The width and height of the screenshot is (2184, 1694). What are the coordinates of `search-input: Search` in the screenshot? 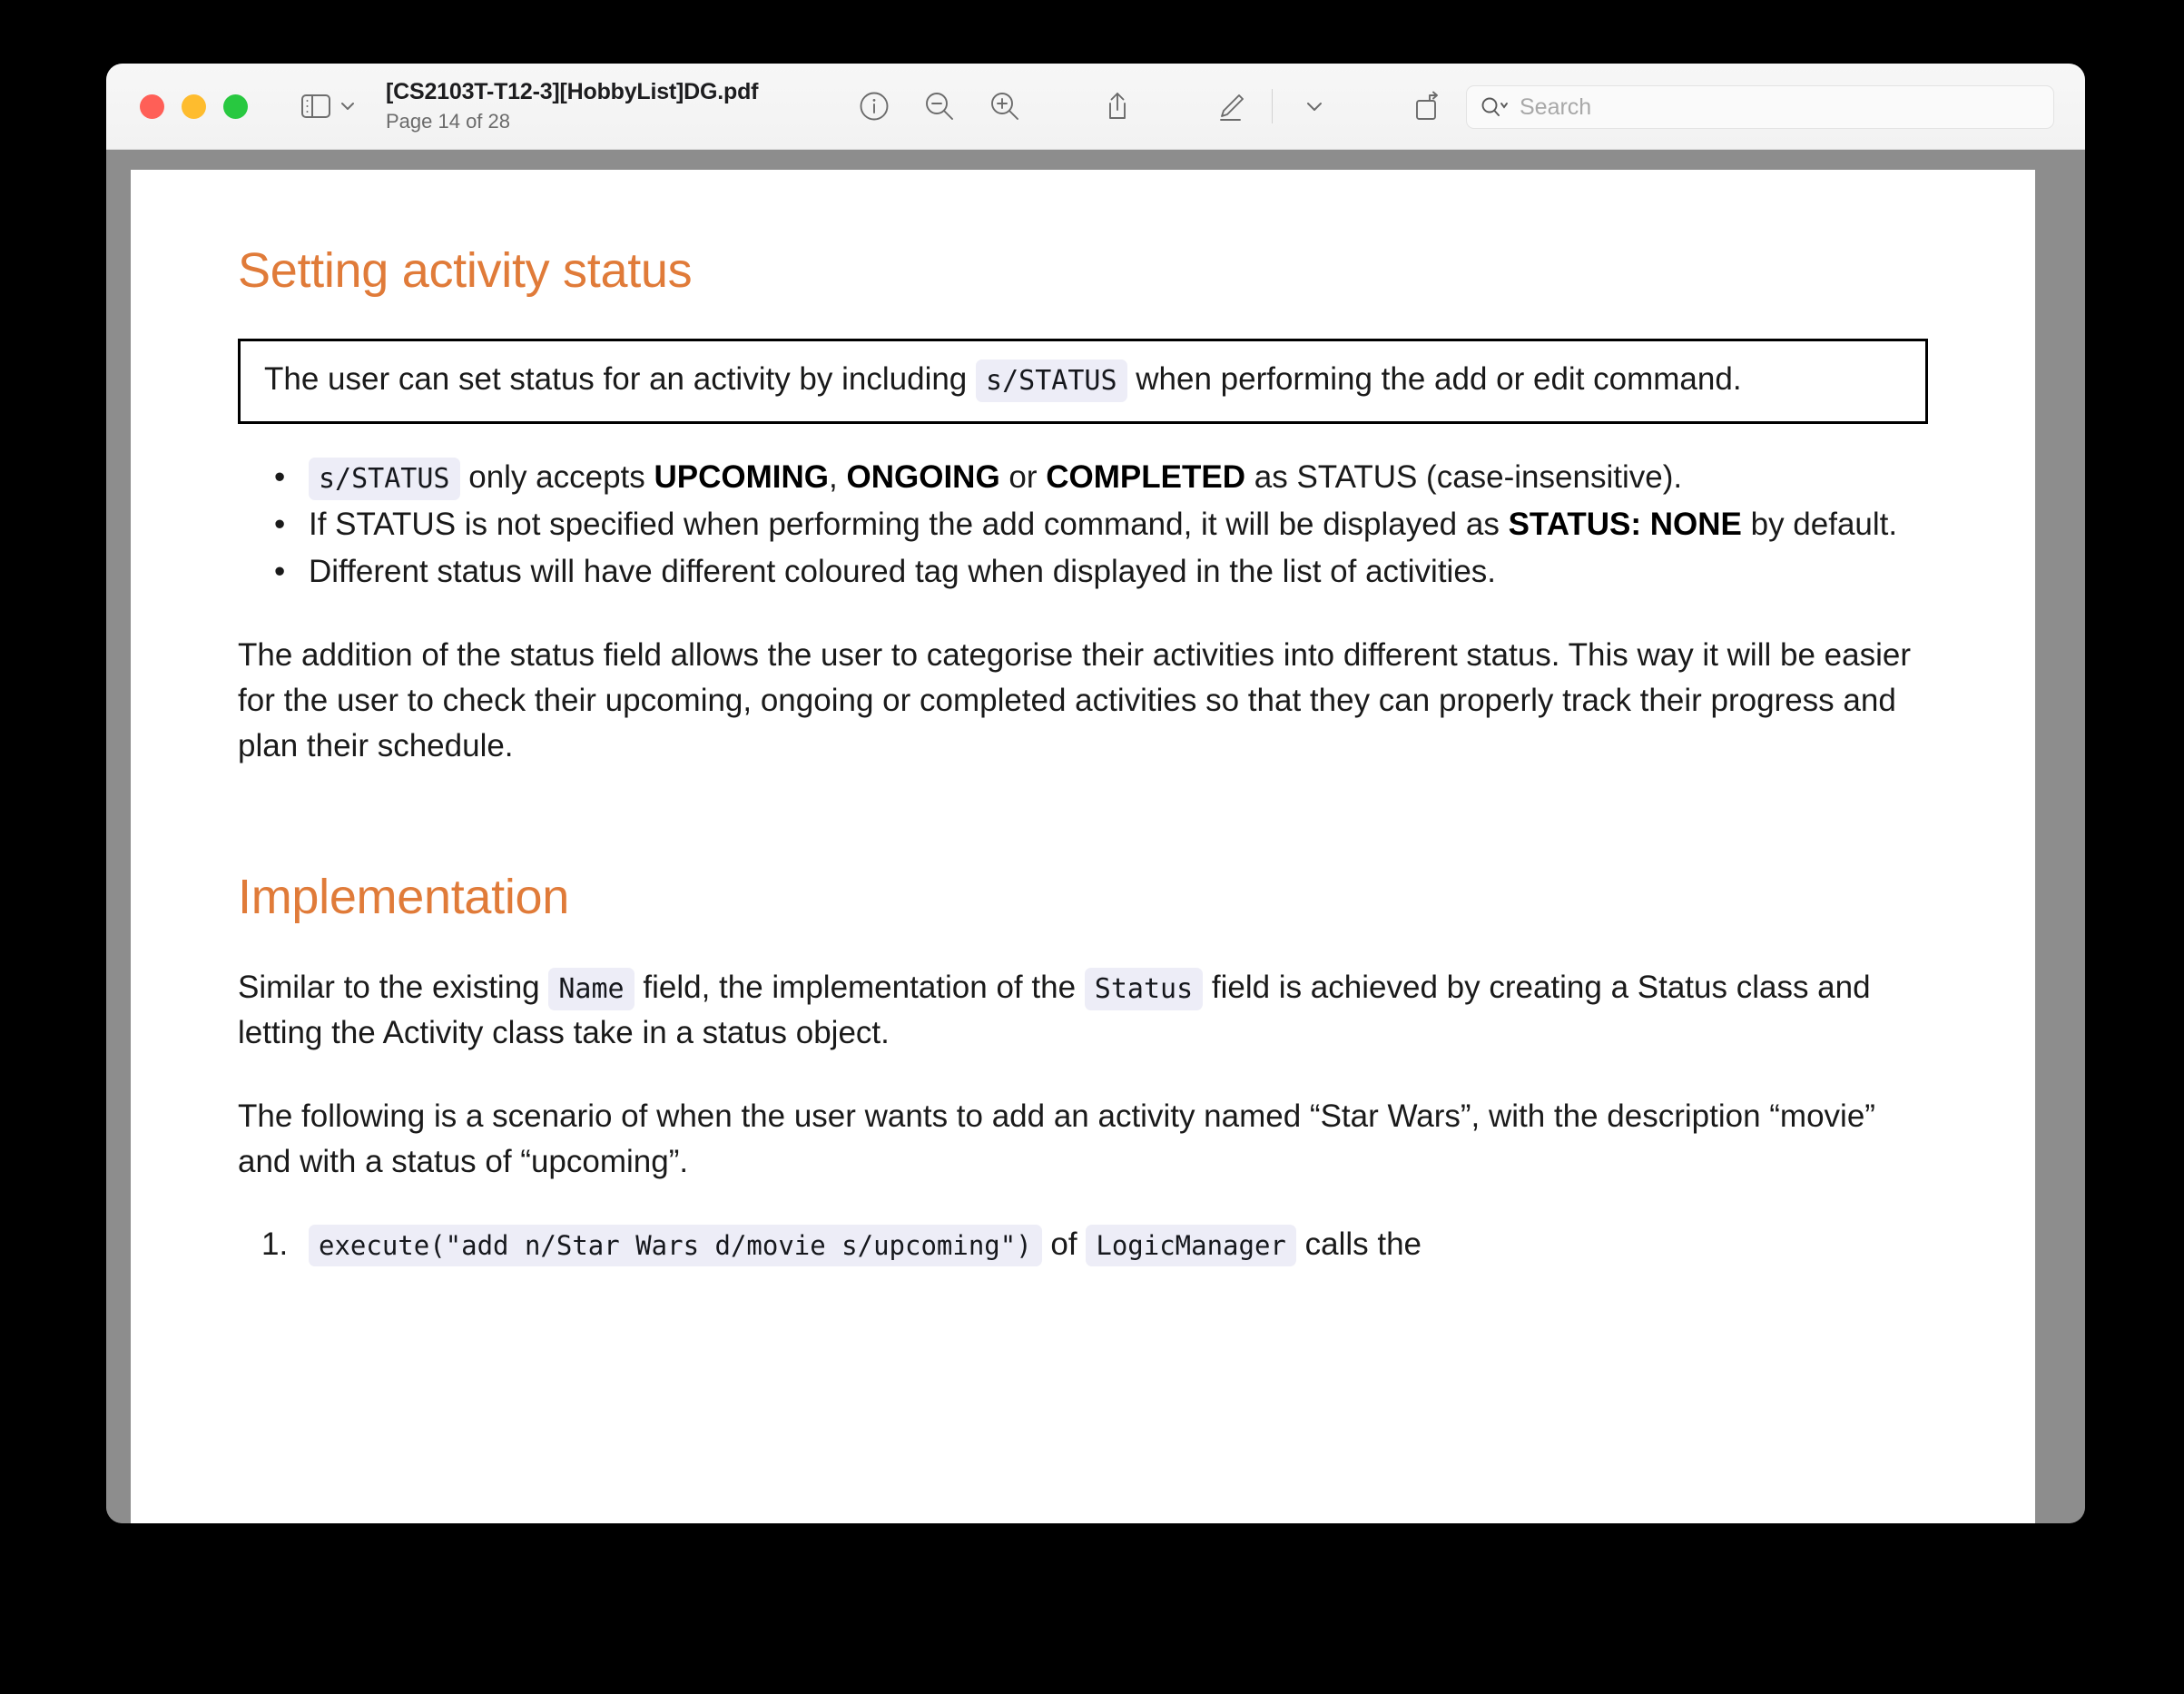 It's located at (1760, 107).